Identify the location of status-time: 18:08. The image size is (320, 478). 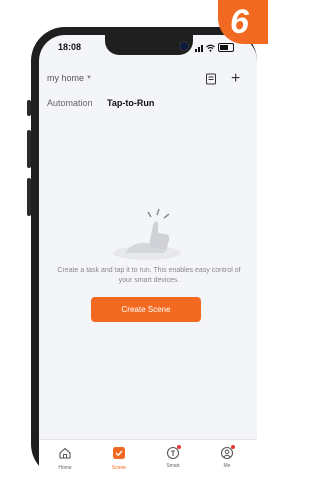
(70, 47).